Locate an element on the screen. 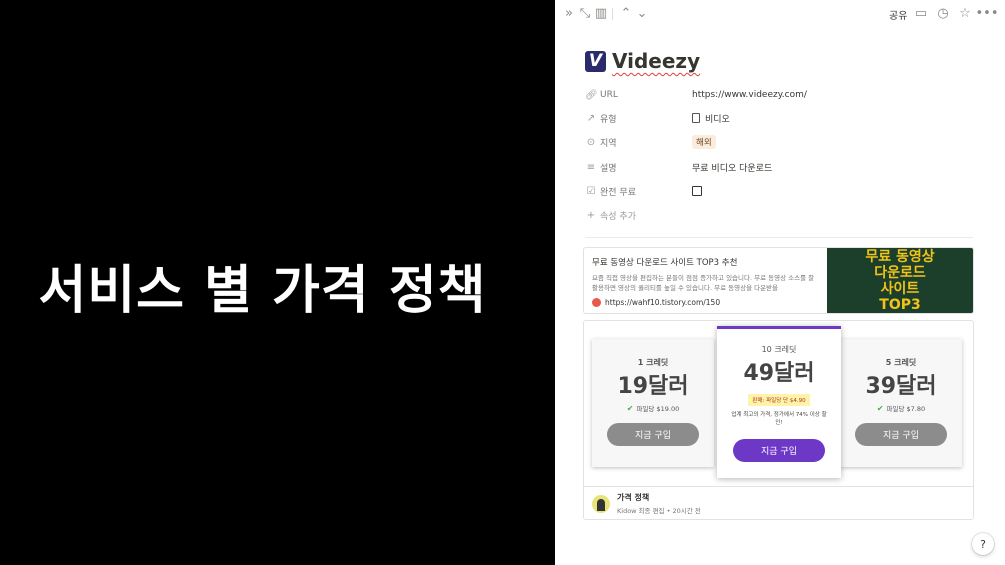 This screenshot has height=565, width=1005. clock-icon: ◷ is located at coordinates (943, 13).